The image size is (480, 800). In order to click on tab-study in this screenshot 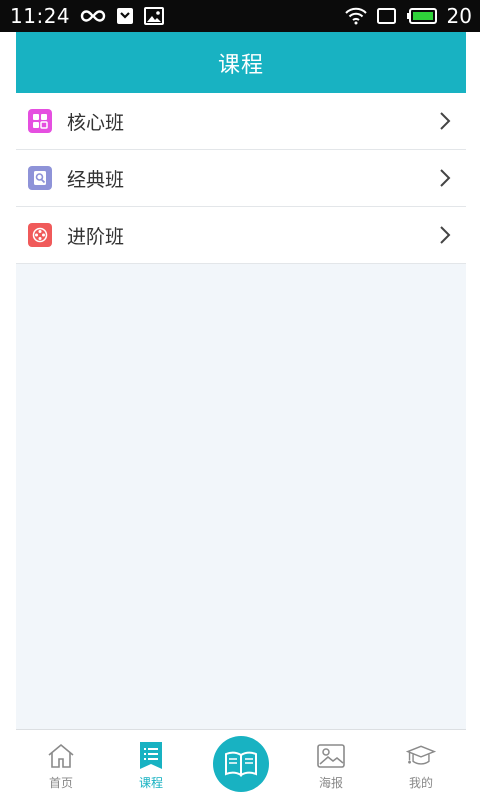, I will do `click(241, 765)`.